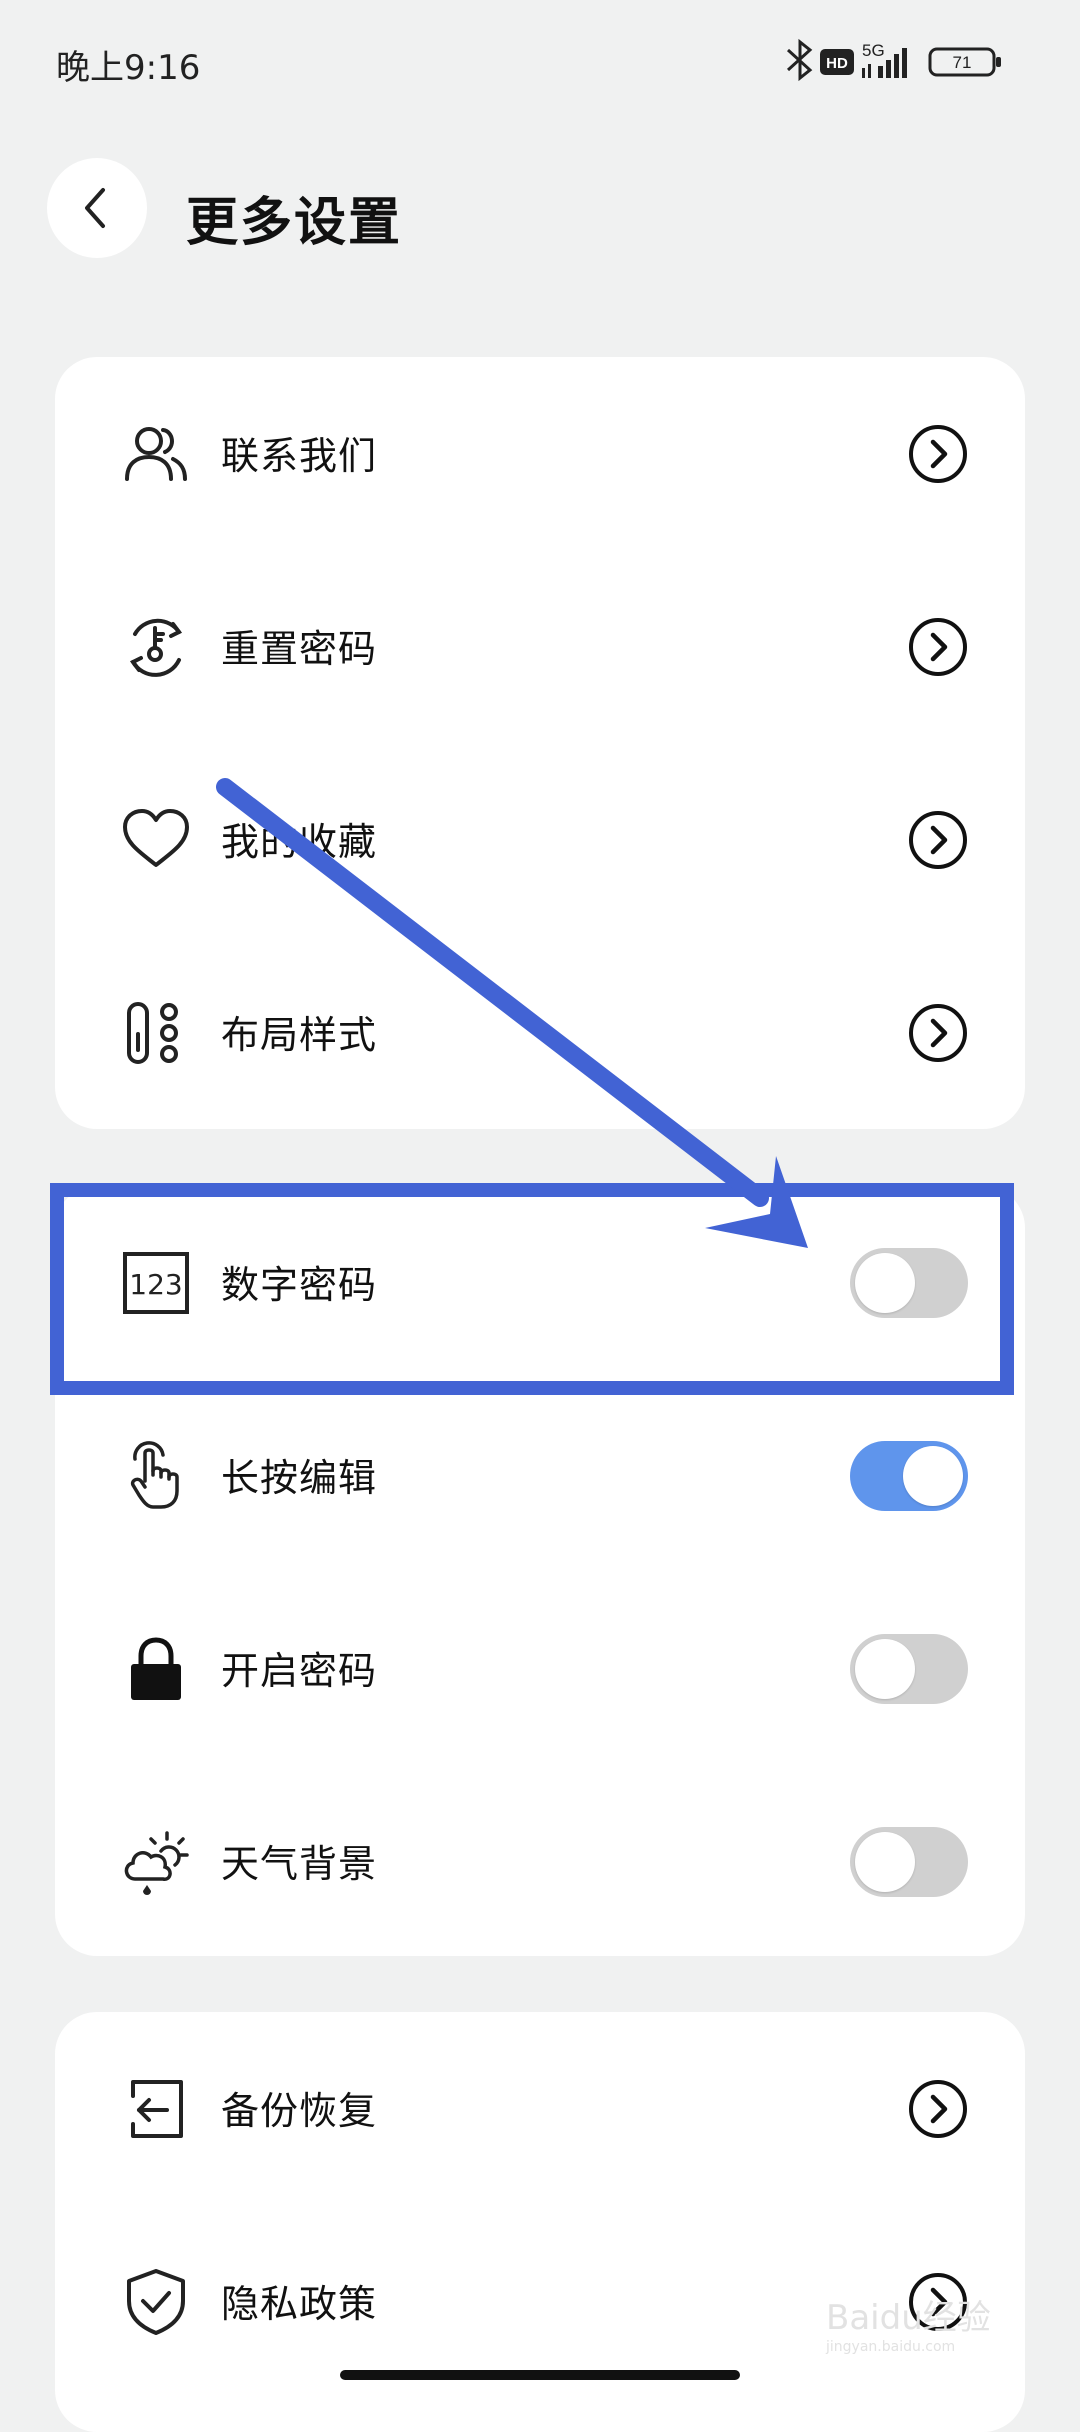 This screenshot has width=1080, height=2432. I want to click on chevron-left-icon, so click(95, 208).